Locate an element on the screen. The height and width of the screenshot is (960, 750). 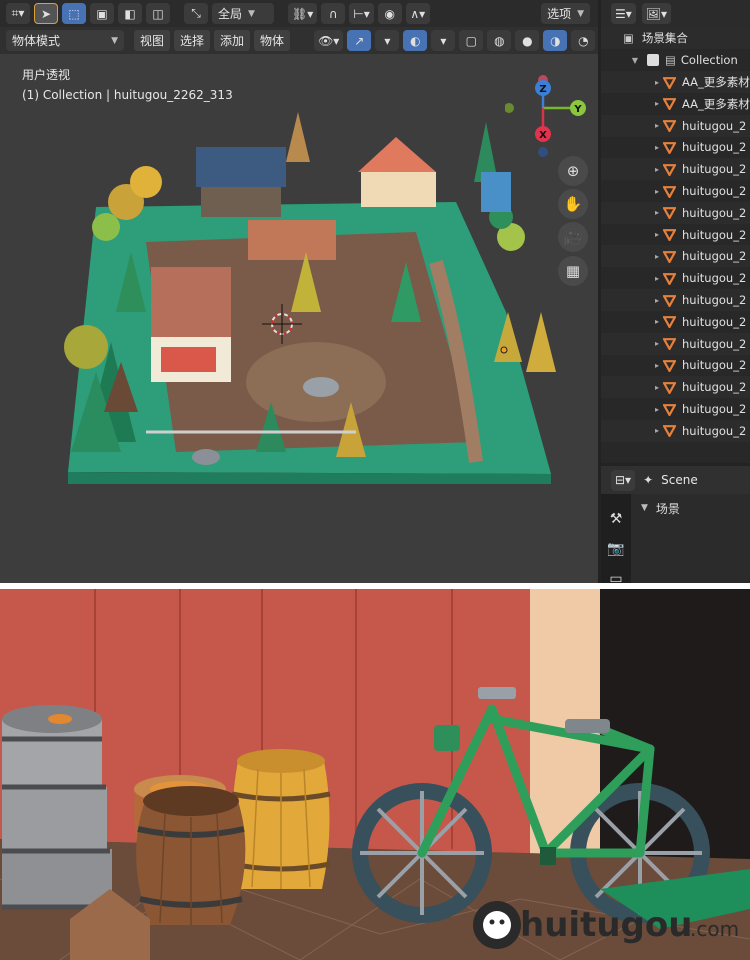
shading-material-icon: ◑ is located at coordinates (555, 40).